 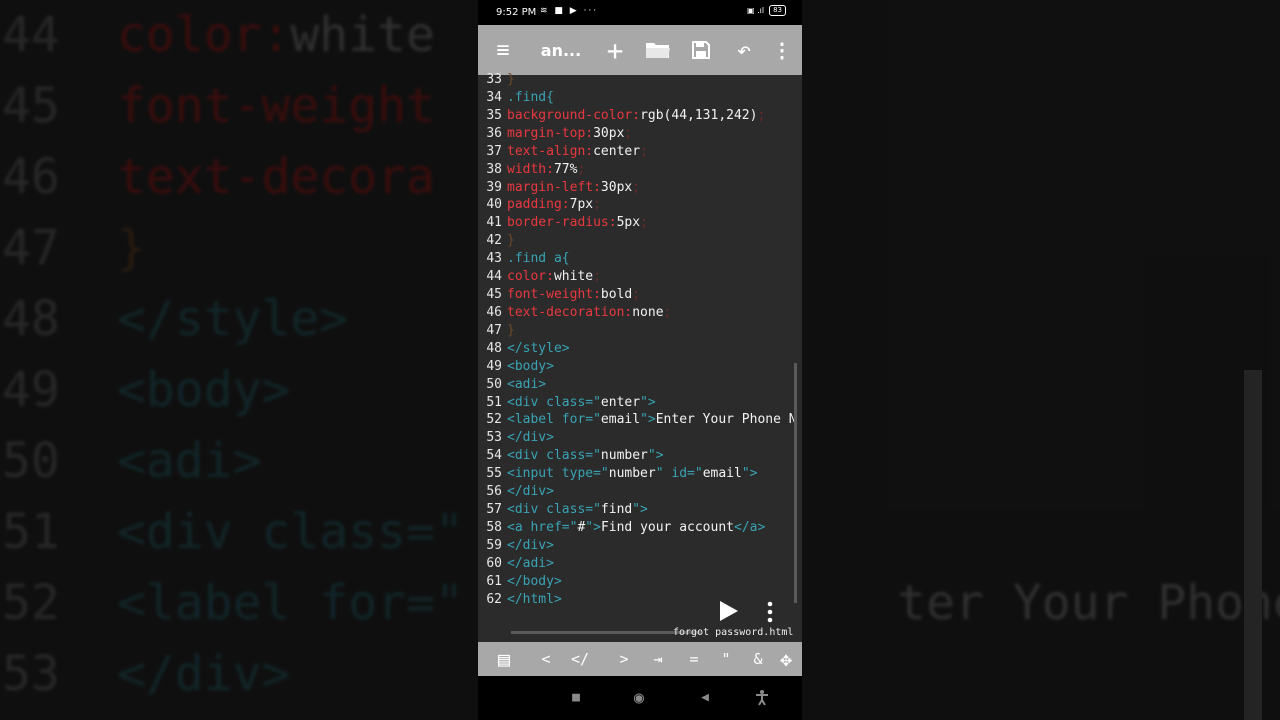 What do you see at coordinates (632, 474) in the screenshot?
I see `line-content: <input type="number" id="email">` at bounding box center [632, 474].